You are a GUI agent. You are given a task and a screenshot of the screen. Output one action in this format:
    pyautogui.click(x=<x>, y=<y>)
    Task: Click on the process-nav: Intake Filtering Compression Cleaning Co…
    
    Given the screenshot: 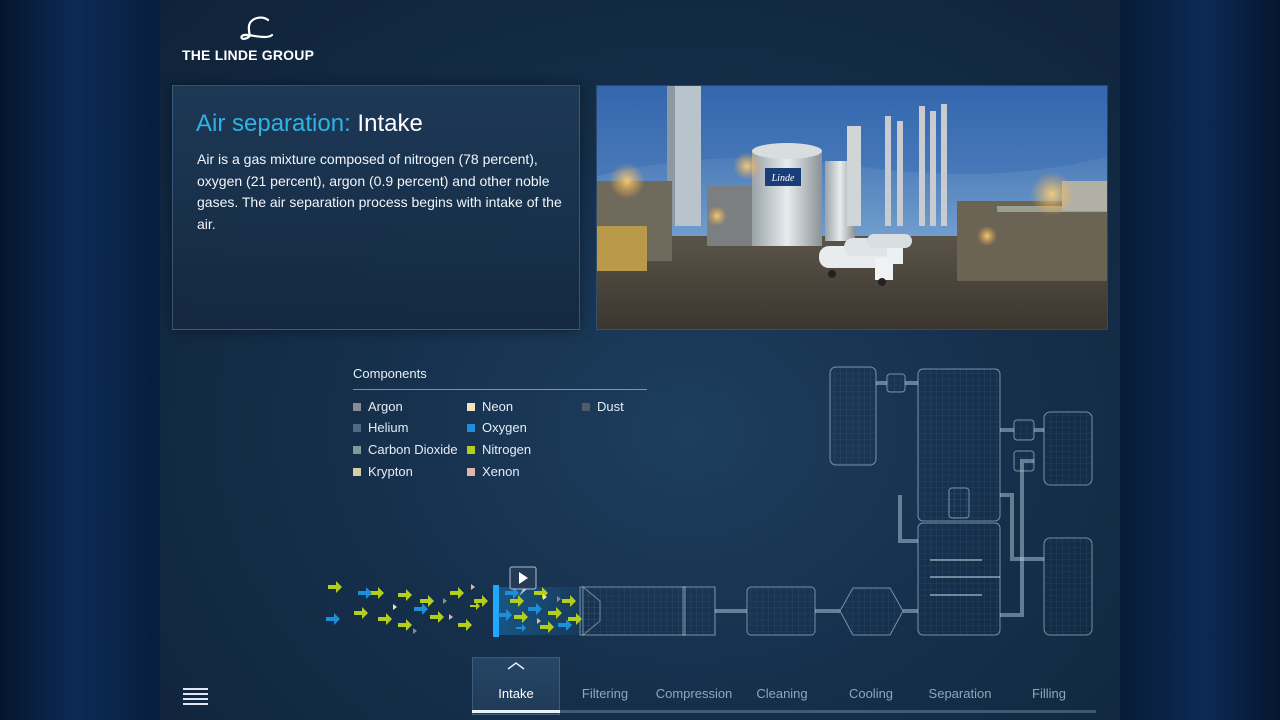 What is the action you would take?
    pyautogui.click(x=640, y=685)
    